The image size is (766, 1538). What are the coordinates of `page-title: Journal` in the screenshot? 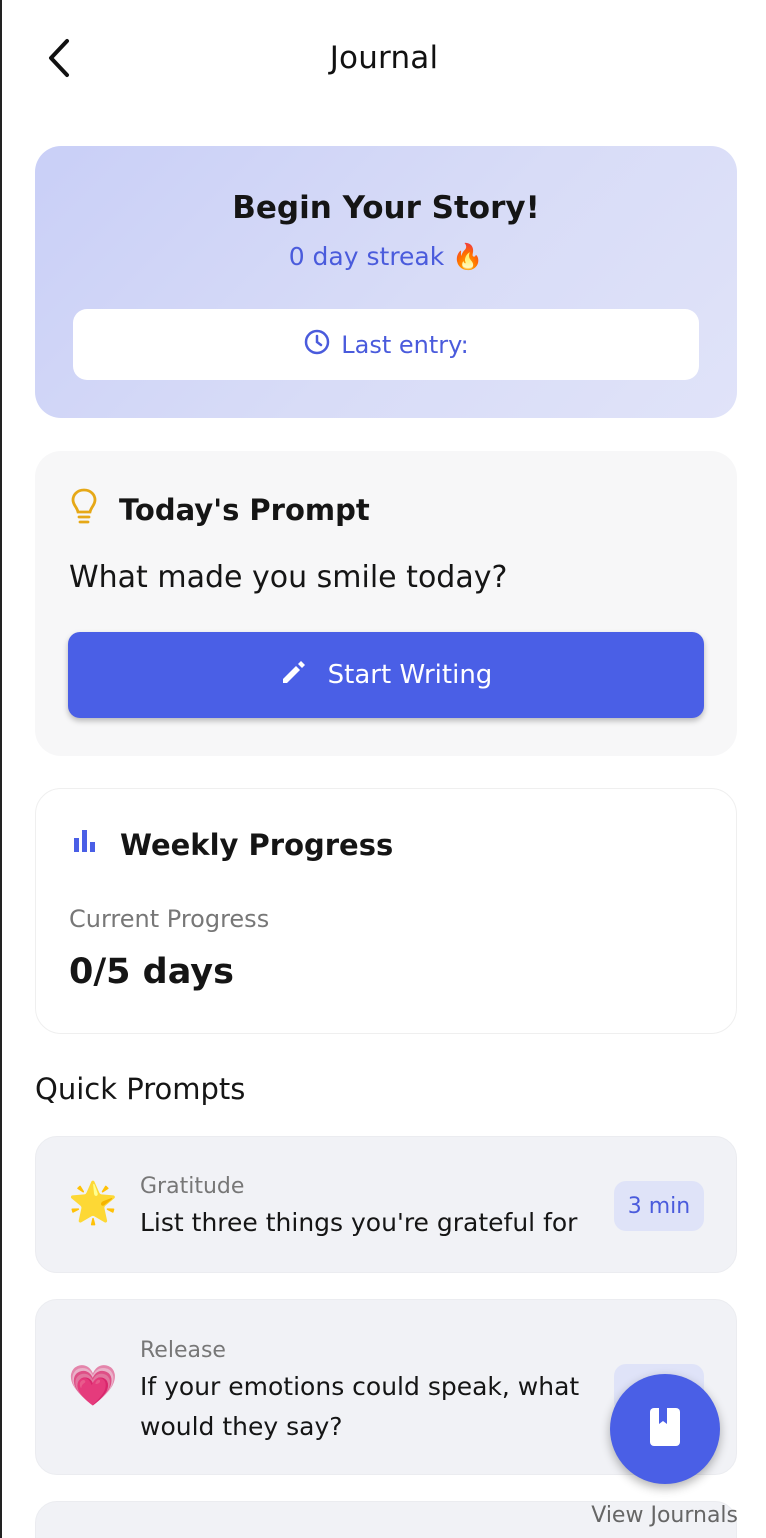 It's located at (384, 58).